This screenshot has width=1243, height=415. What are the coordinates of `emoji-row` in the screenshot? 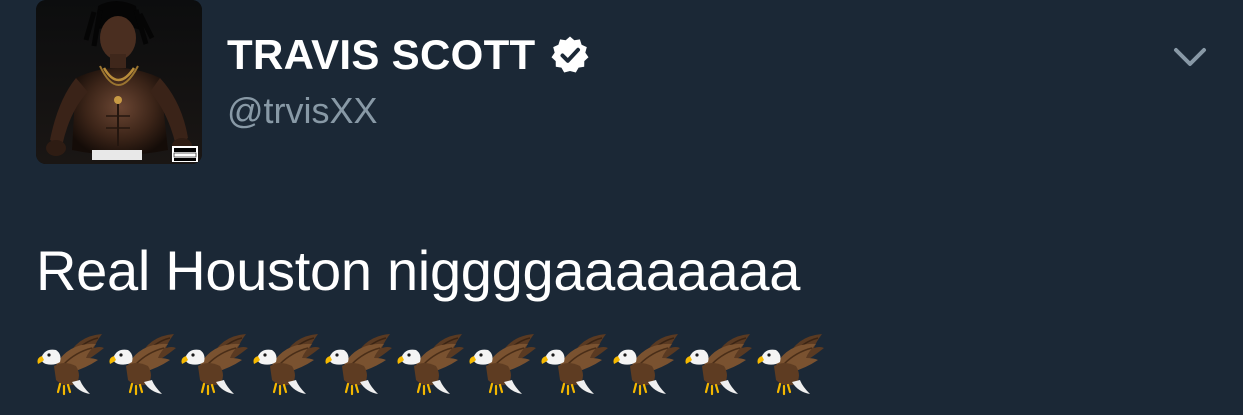 It's located at (432, 365).